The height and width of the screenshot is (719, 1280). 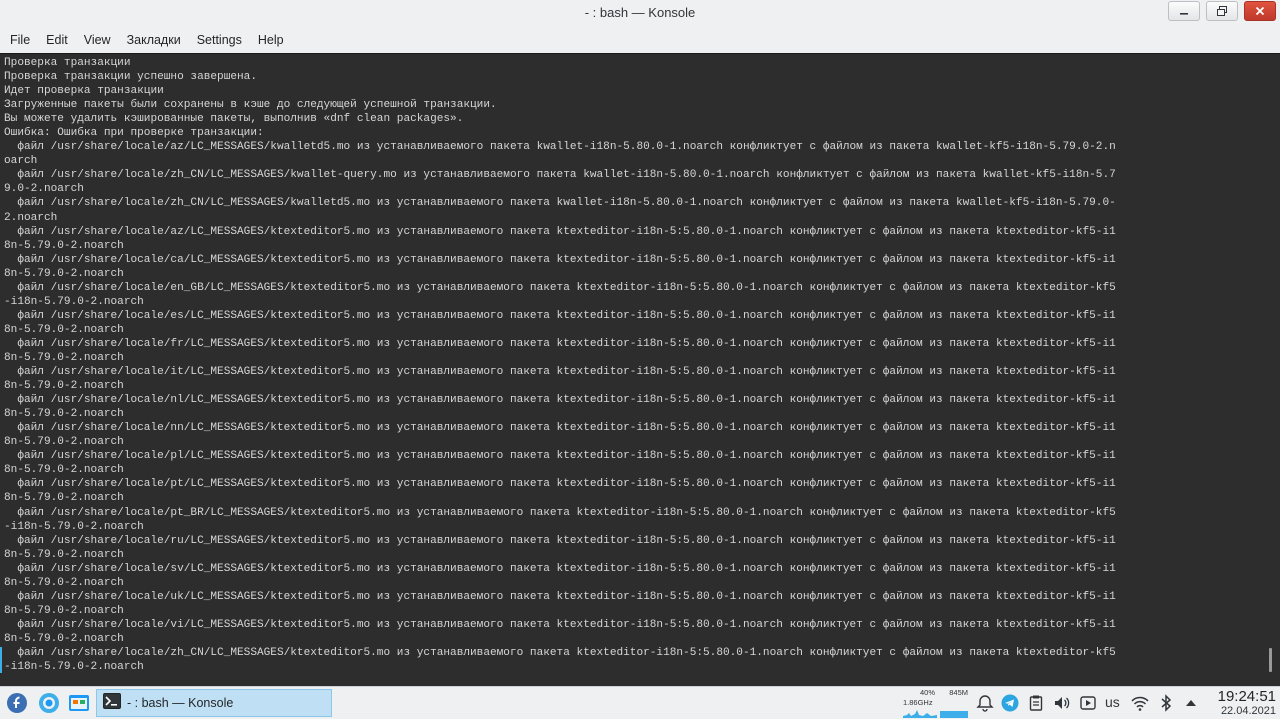 I want to click on task-konsole: - : bash — Konsole, so click(x=214, y=703).